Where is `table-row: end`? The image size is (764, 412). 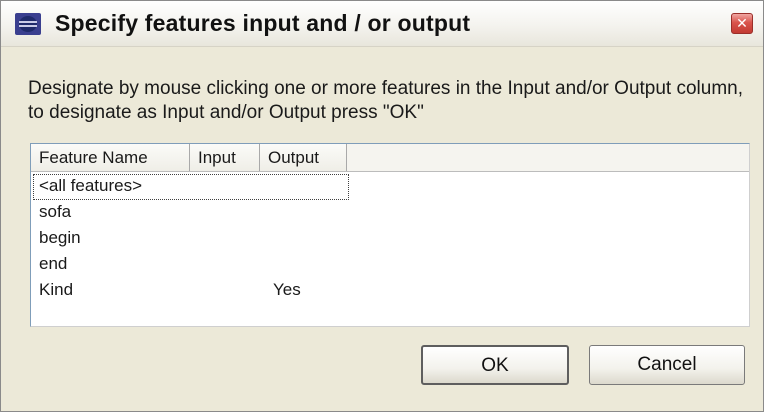
table-row: end is located at coordinates (390, 265).